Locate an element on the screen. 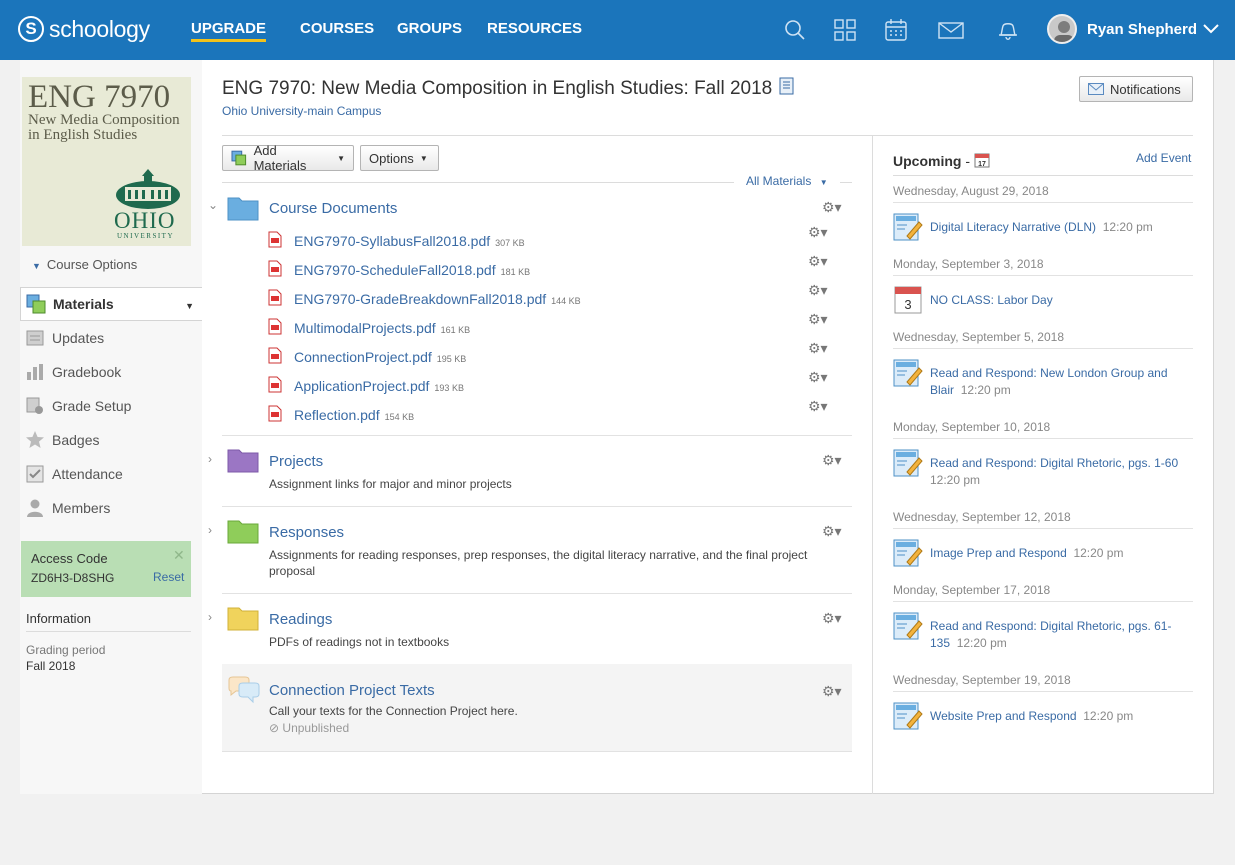 The image size is (1235, 865). folder-title-readings: Readings is located at coordinates (300, 619).